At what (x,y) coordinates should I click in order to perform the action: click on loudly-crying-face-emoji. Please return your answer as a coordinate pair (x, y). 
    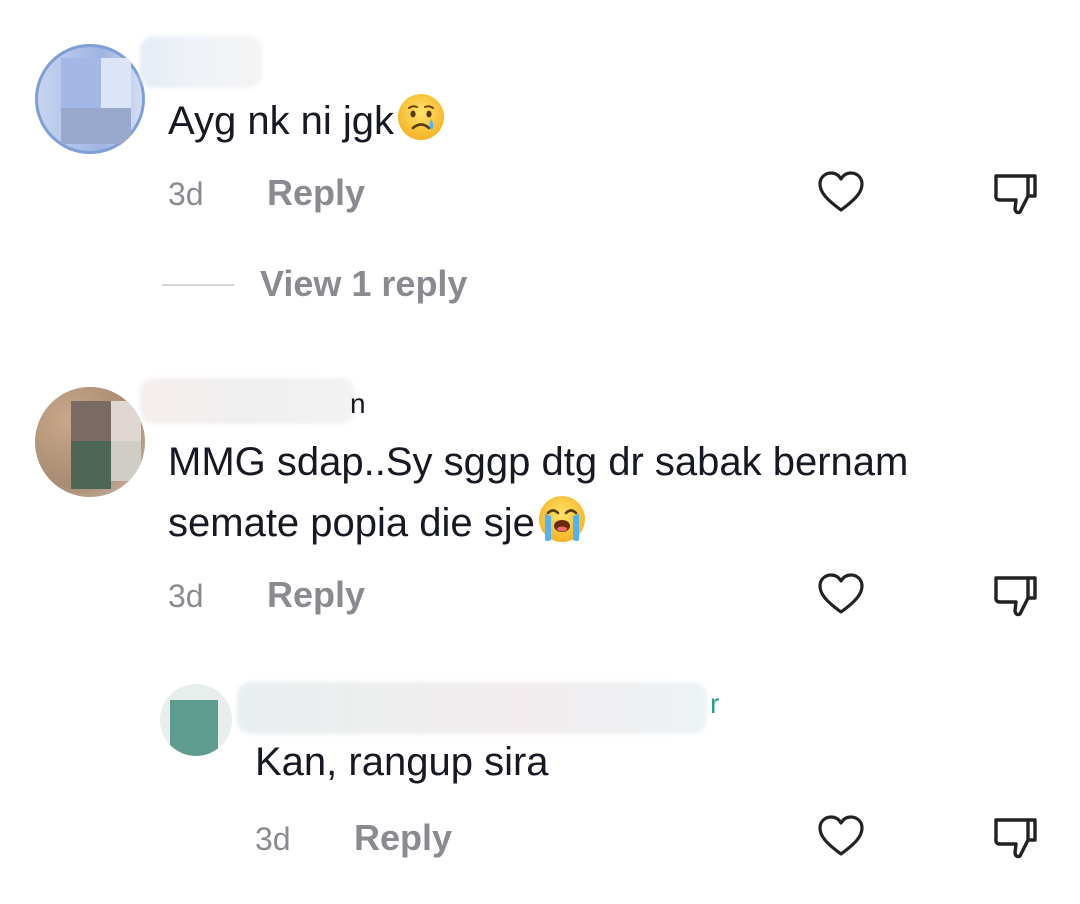
    Looking at the image, I should click on (561, 519).